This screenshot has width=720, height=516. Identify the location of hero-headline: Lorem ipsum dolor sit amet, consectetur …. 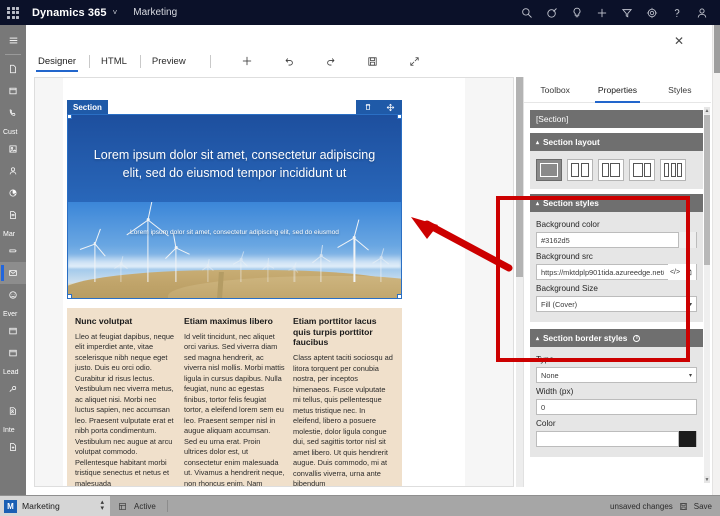
(234, 164).